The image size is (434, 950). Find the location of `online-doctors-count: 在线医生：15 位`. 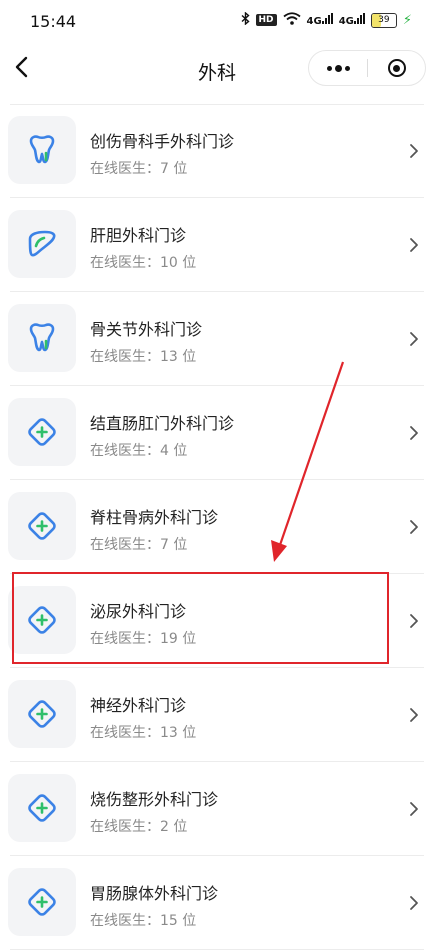

online-doctors-count: 在线医生：15 位 is located at coordinates (143, 921).